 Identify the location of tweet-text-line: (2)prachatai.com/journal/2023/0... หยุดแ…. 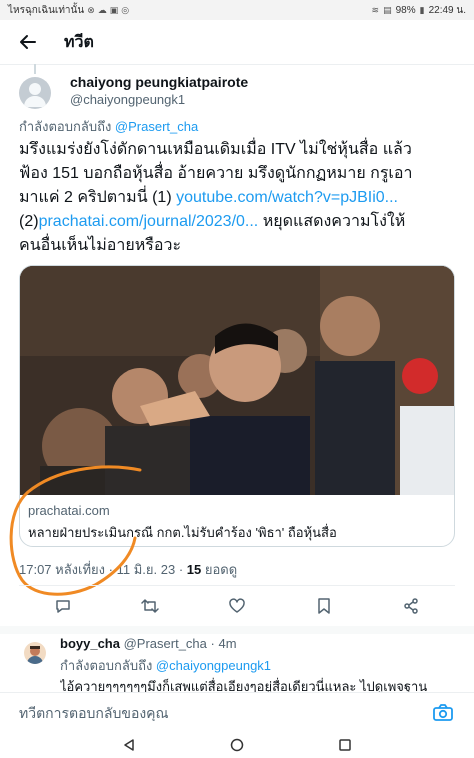
(240, 222).